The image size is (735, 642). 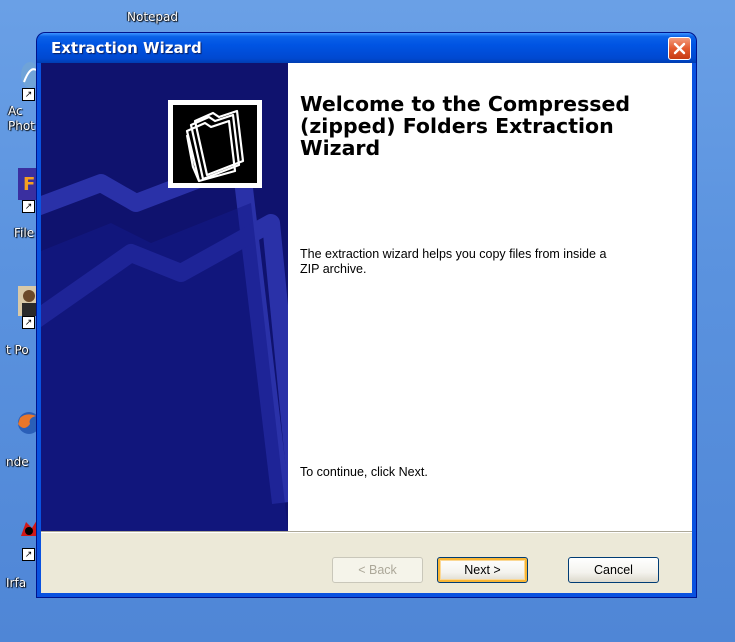 I want to click on title-bar: Extraction Wizard, so click(x=366, y=48).